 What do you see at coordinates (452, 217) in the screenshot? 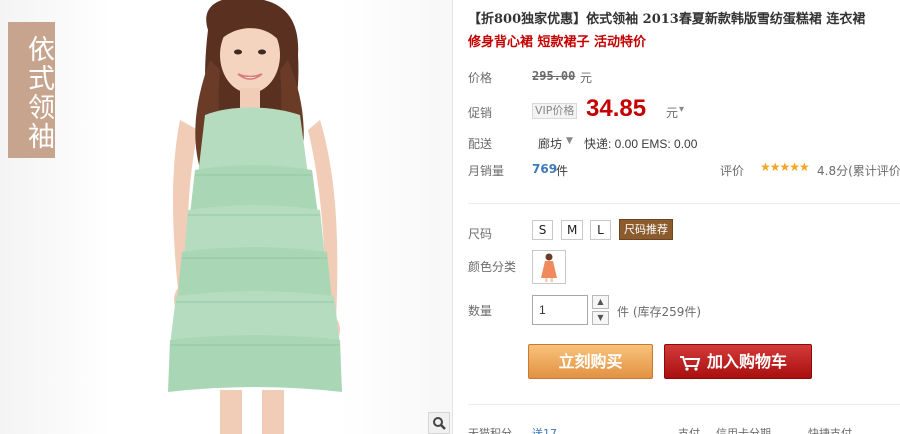
I see `panel-divider` at bounding box center [452, 217].